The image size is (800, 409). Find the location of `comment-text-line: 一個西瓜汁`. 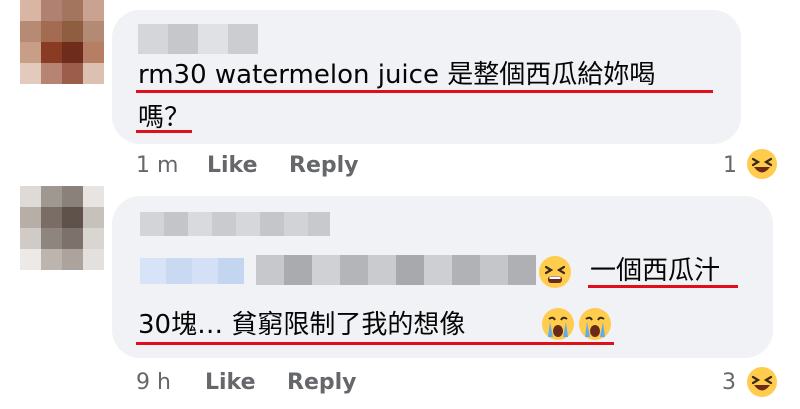

comment-text-line: 一個西瓜汁 is located at coordinates (655, 271).